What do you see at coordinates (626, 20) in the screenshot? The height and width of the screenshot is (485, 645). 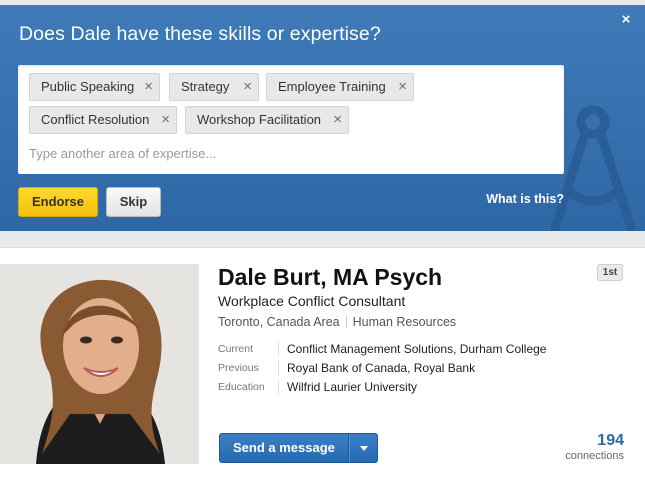 I see `close-banner-icon: ×` at bounding box center [626, 20].